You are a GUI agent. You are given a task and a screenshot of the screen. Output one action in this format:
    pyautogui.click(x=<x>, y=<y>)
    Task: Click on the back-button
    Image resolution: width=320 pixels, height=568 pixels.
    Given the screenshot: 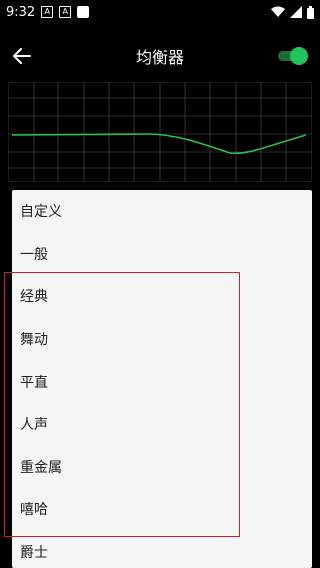 What is the action you would take?
    pyautogui.click(x=22, y=56)
    